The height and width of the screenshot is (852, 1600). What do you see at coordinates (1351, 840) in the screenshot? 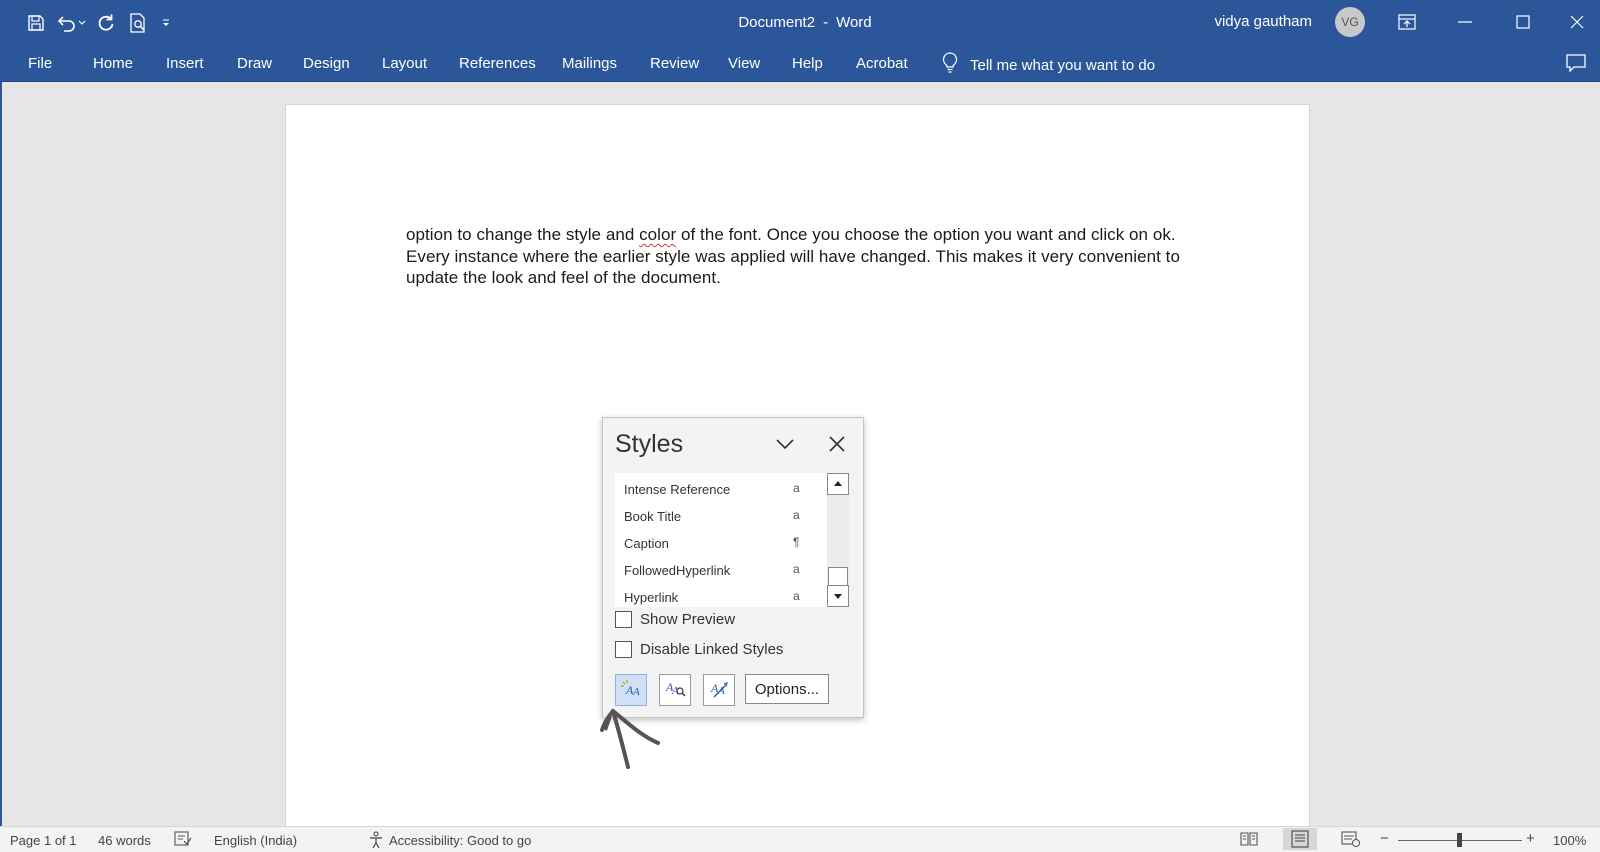
I see `web-layout-icon` at bounding box center [1351, 840].